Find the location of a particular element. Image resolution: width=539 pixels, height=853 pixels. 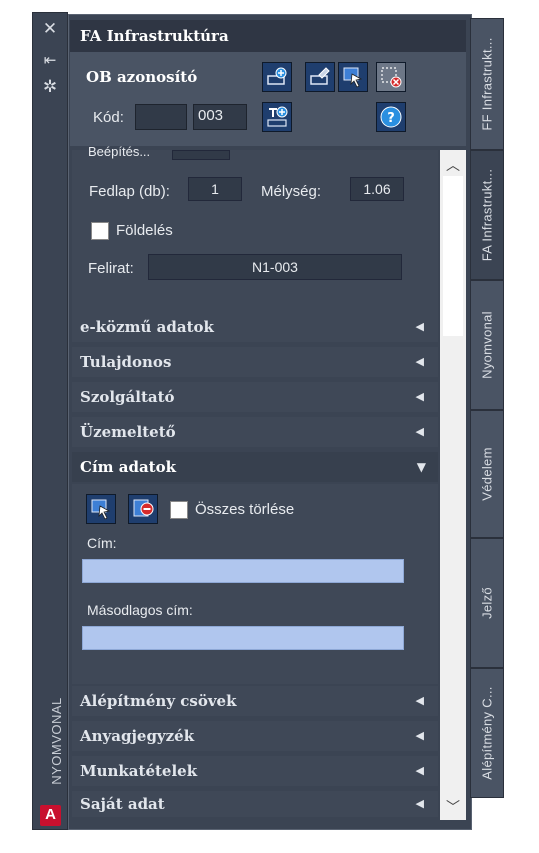

tab-label: Védelem is located at coordinates (487, 474).